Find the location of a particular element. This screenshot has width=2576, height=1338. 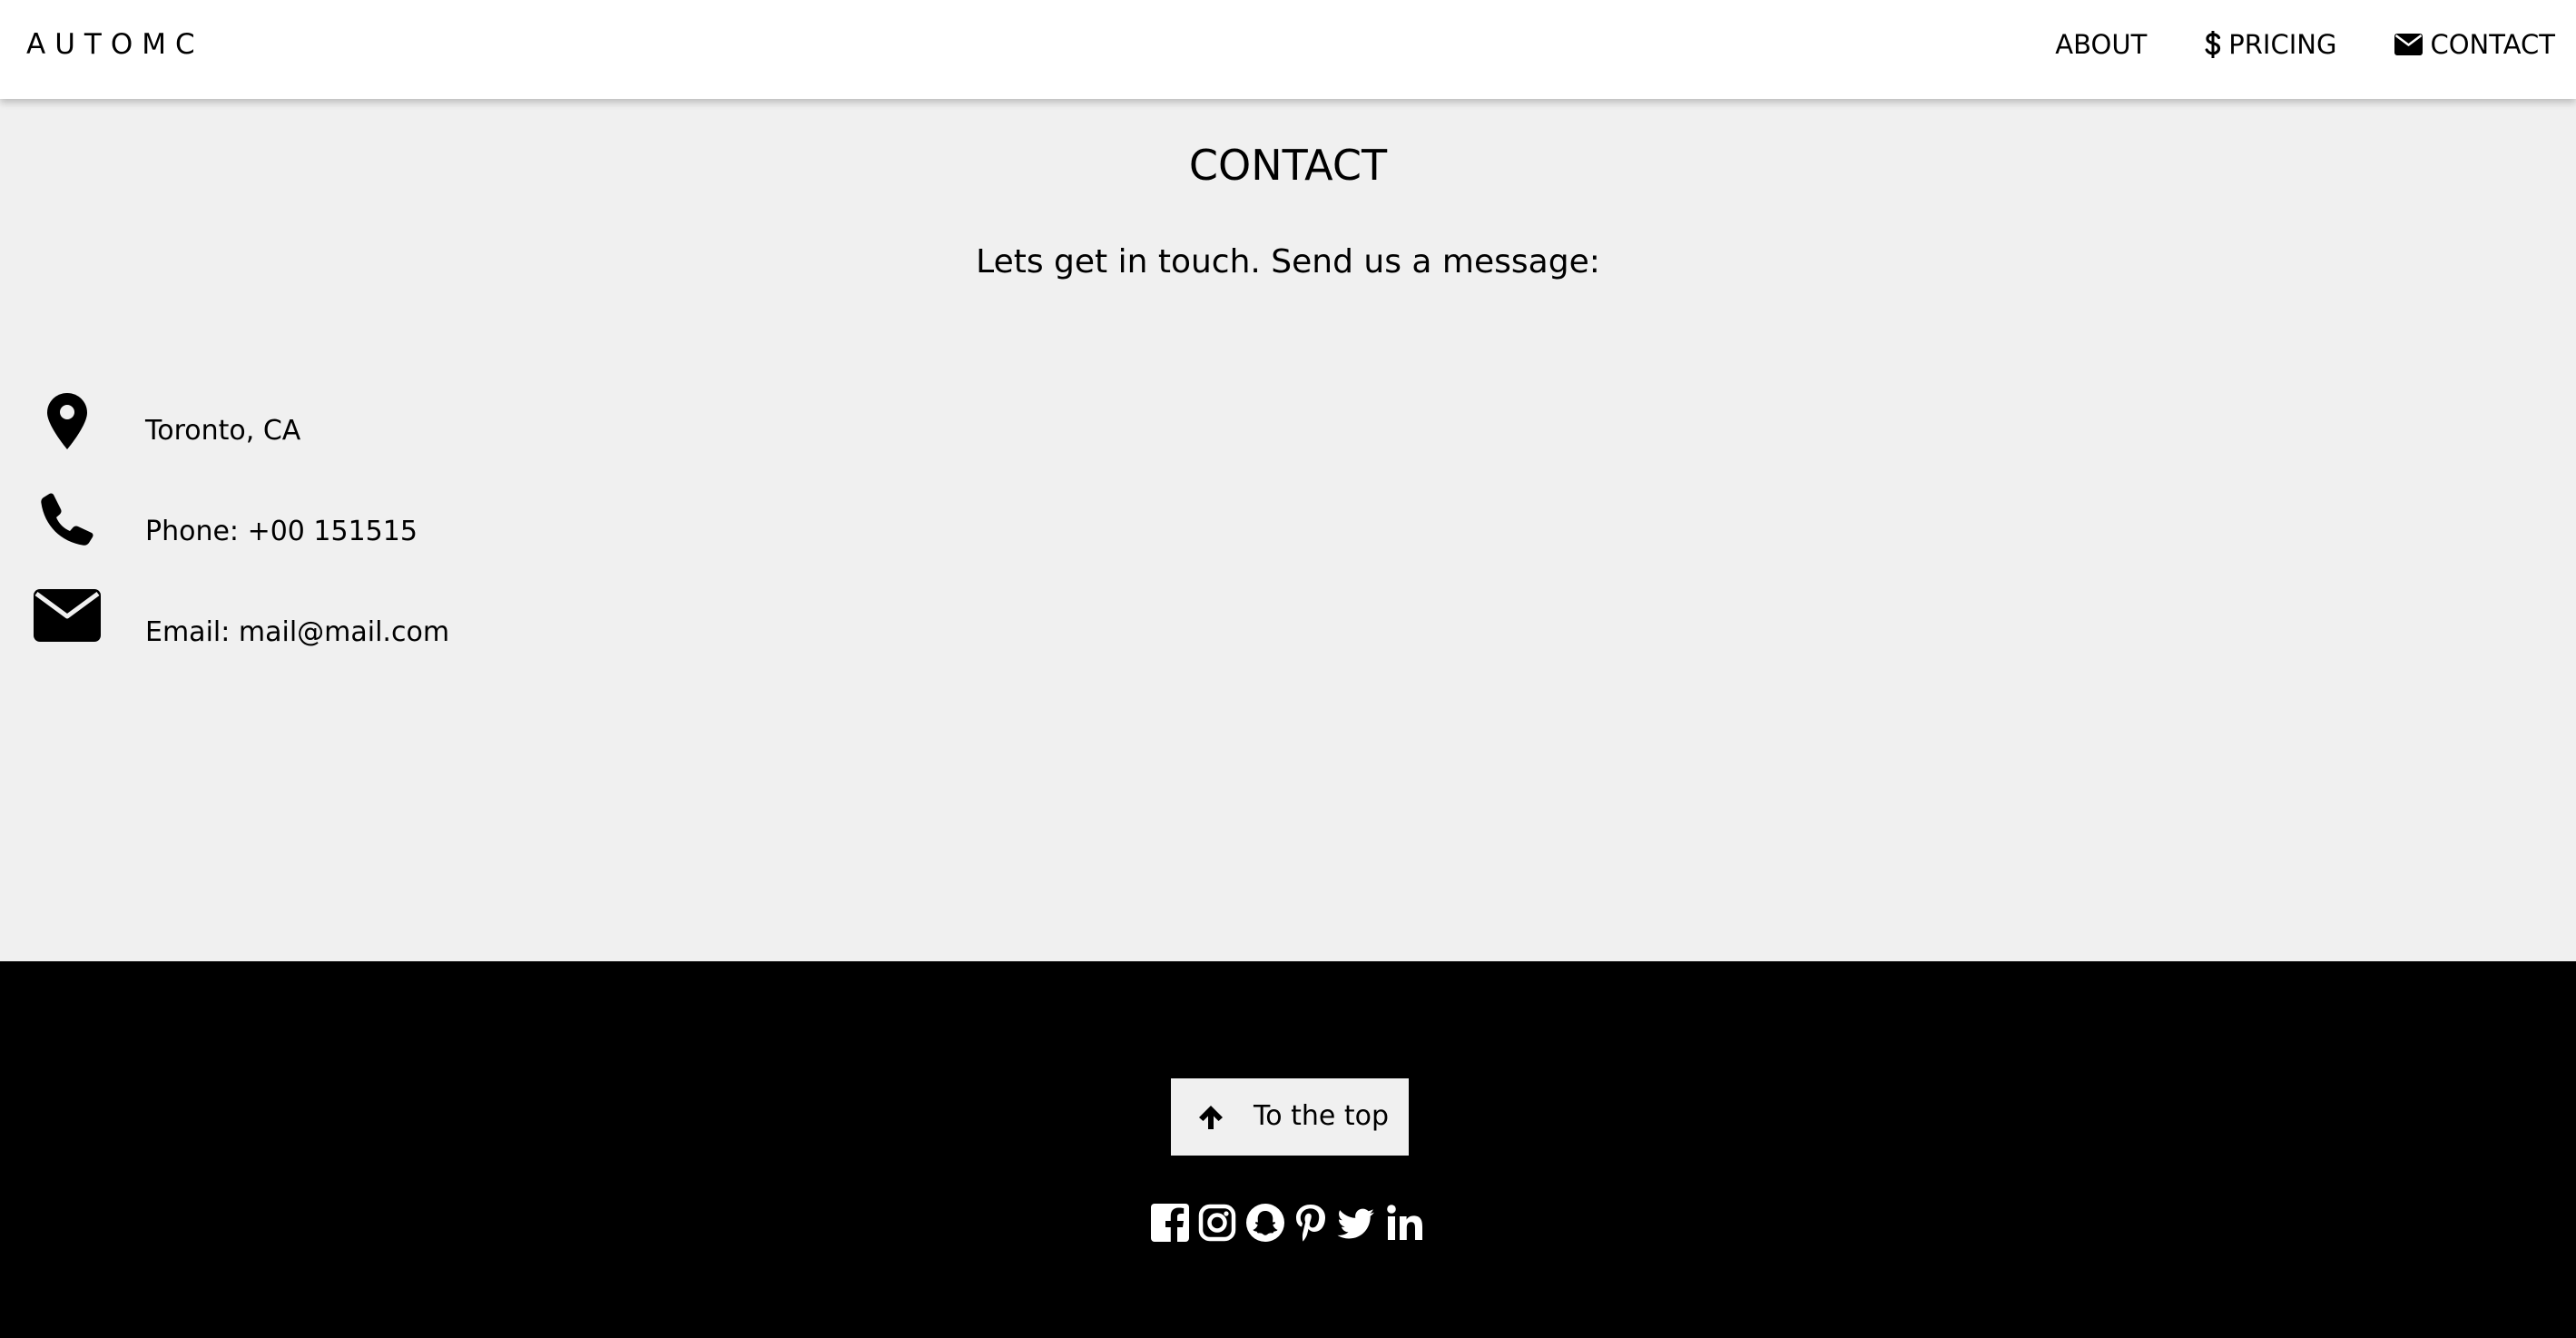

nav-item-contact: CONTACT is located at coordinates (2474, 44).